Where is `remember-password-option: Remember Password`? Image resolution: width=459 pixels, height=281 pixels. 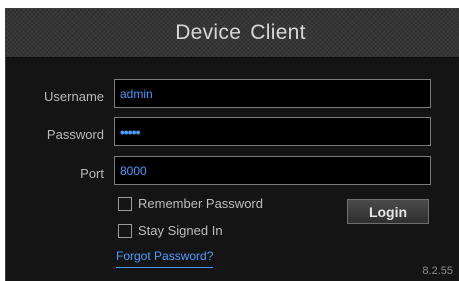
remember-password-option: Remember Password is located at coordinates (190, 203).